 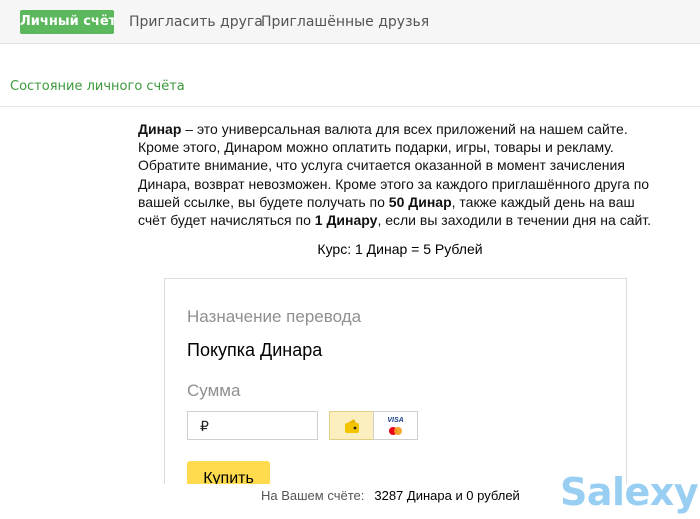 I want to click on mastercard-icon, so click(x=395, y=430).